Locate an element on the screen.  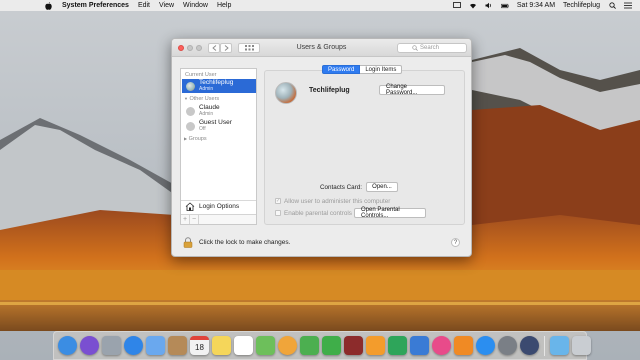
parental-controls-label: Enable parental controls is located at coordinates (318, 213).